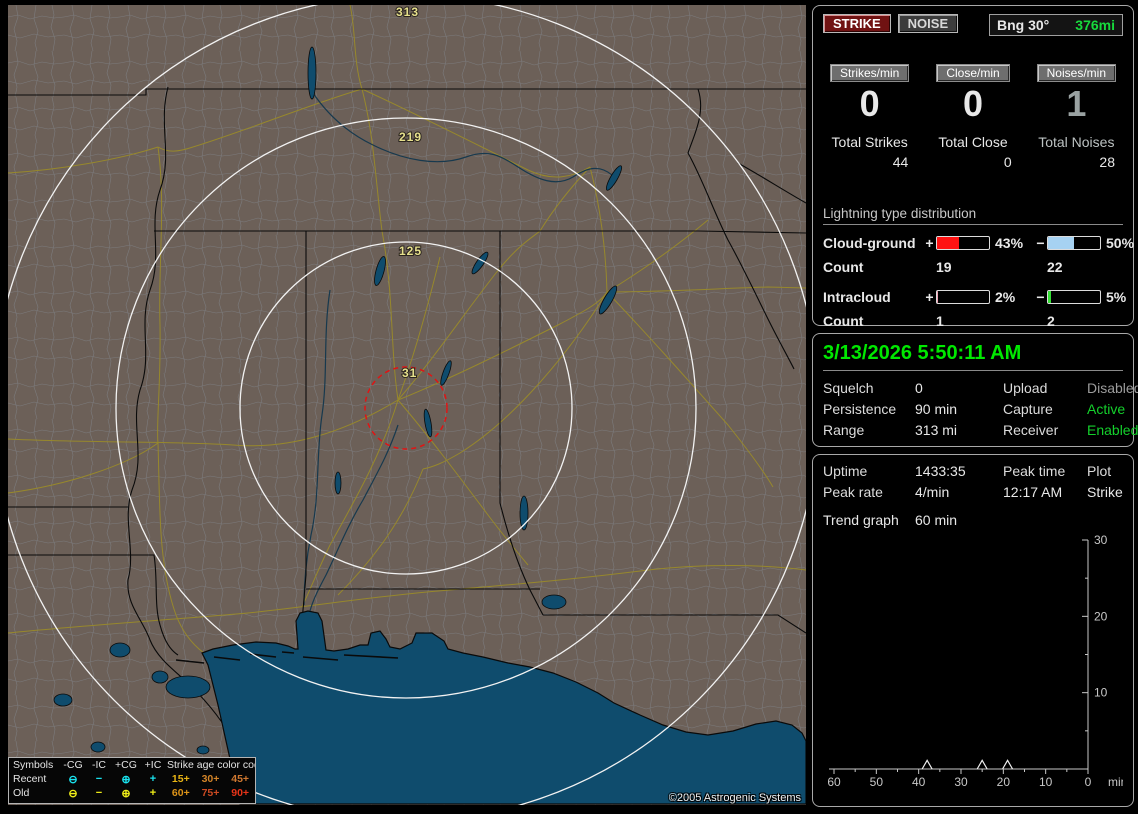  What do you see at coordinates (153, 793) in the screenshot?
I see `old-pic-icon: +` at bounding box center [153, 793].